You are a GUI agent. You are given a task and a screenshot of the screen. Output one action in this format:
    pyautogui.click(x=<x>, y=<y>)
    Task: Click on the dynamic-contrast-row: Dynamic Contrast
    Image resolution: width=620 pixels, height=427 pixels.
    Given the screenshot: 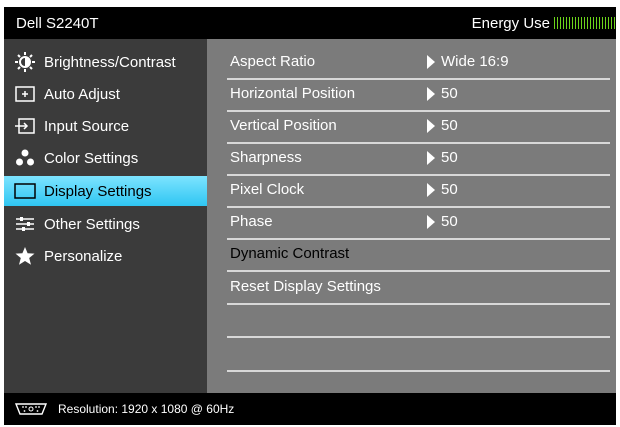 What is the action you would take?
    pyautogui.click(x=418, y=255)
    